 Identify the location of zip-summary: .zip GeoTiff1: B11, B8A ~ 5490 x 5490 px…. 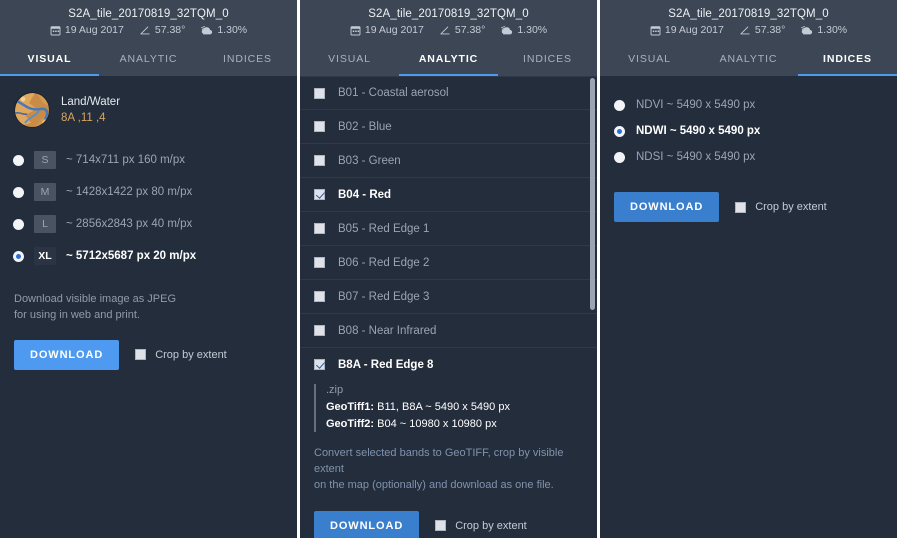
(448, 408).